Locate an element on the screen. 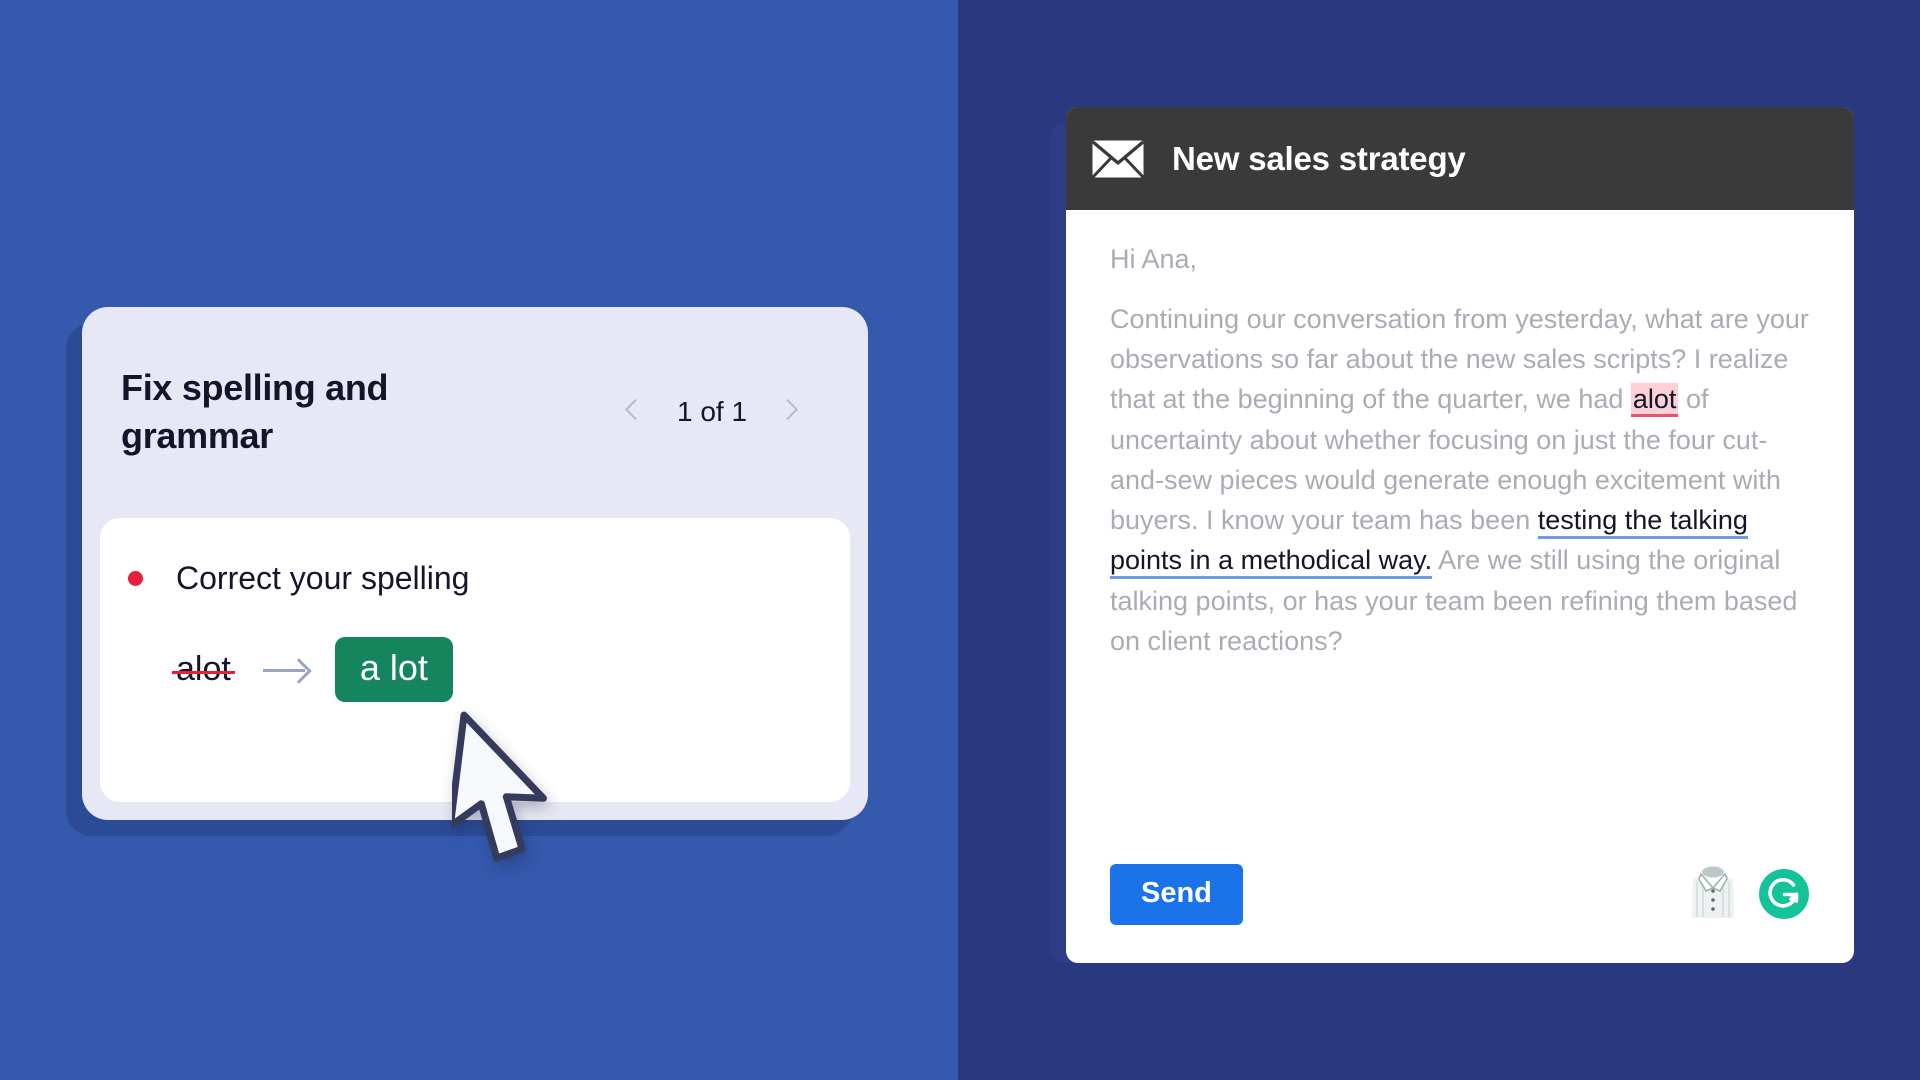  chevron-left-icon is located at coordinates (635, 412).